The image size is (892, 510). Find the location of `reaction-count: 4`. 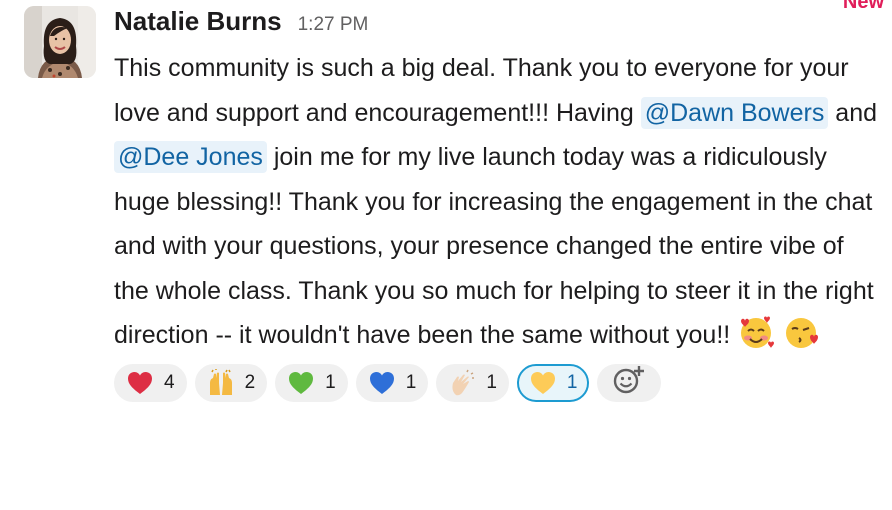

reaction-count: 4 is located at coordinates (169, 382).